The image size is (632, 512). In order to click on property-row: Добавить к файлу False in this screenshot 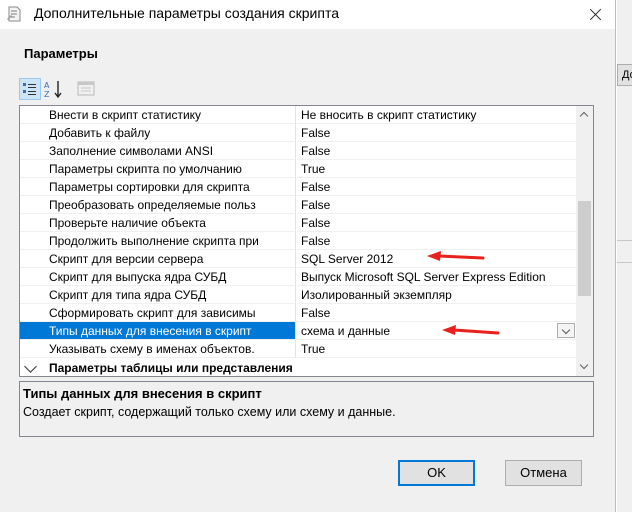, I will do `click(298, 133)`.